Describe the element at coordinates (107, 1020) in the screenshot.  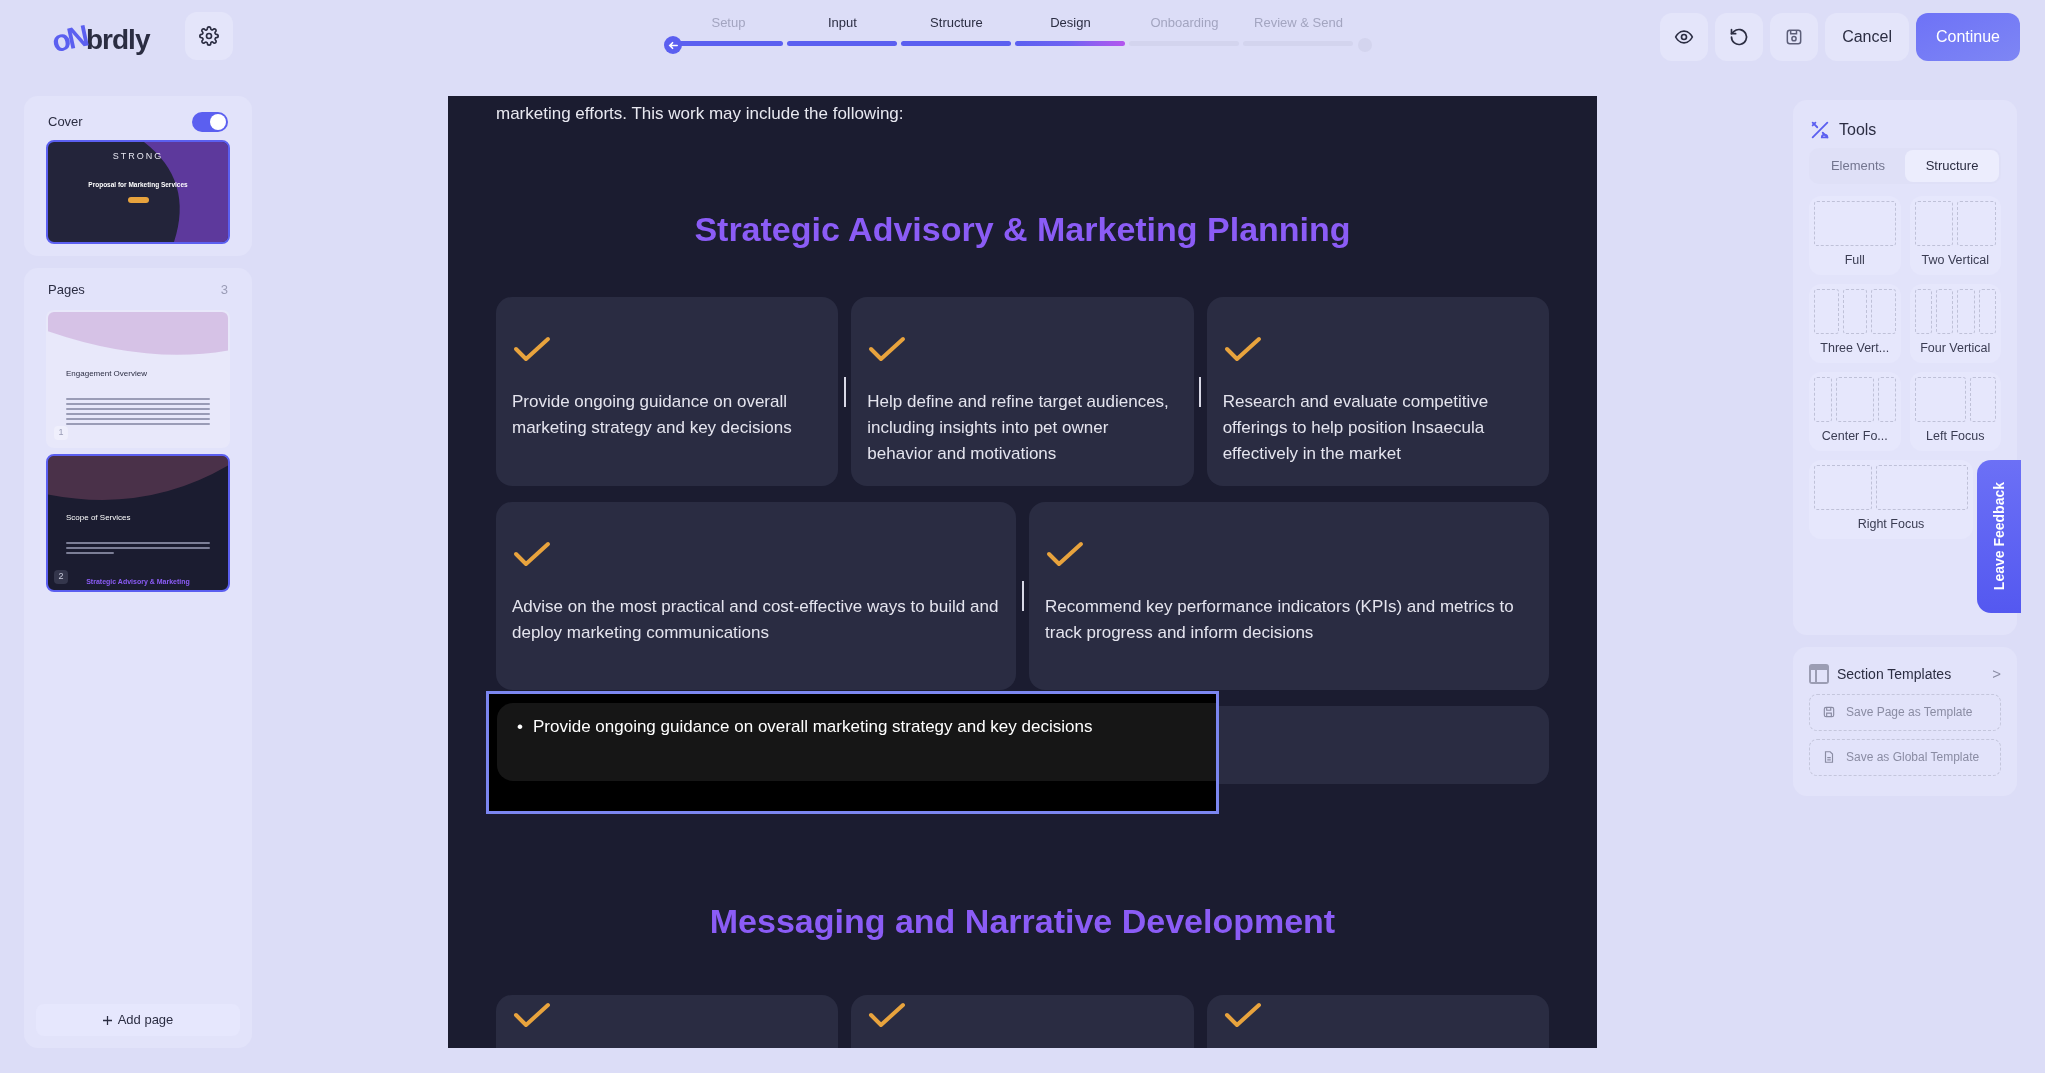
I see `plus-icon` at that location.